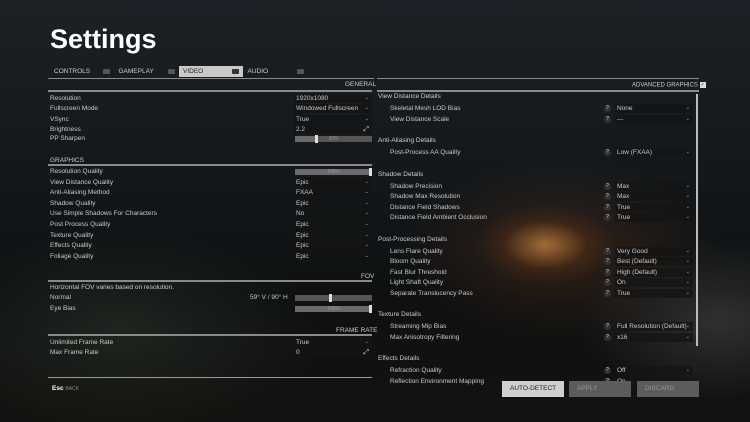 Image resolution: width=750 pixels, height=422 pixels. What do you see at coordinates (654, 152) in the screenshot?
I see `post-process-aa-quality-dropdown: Low (FXAA) ⌄` at bounding box center [654, 152].